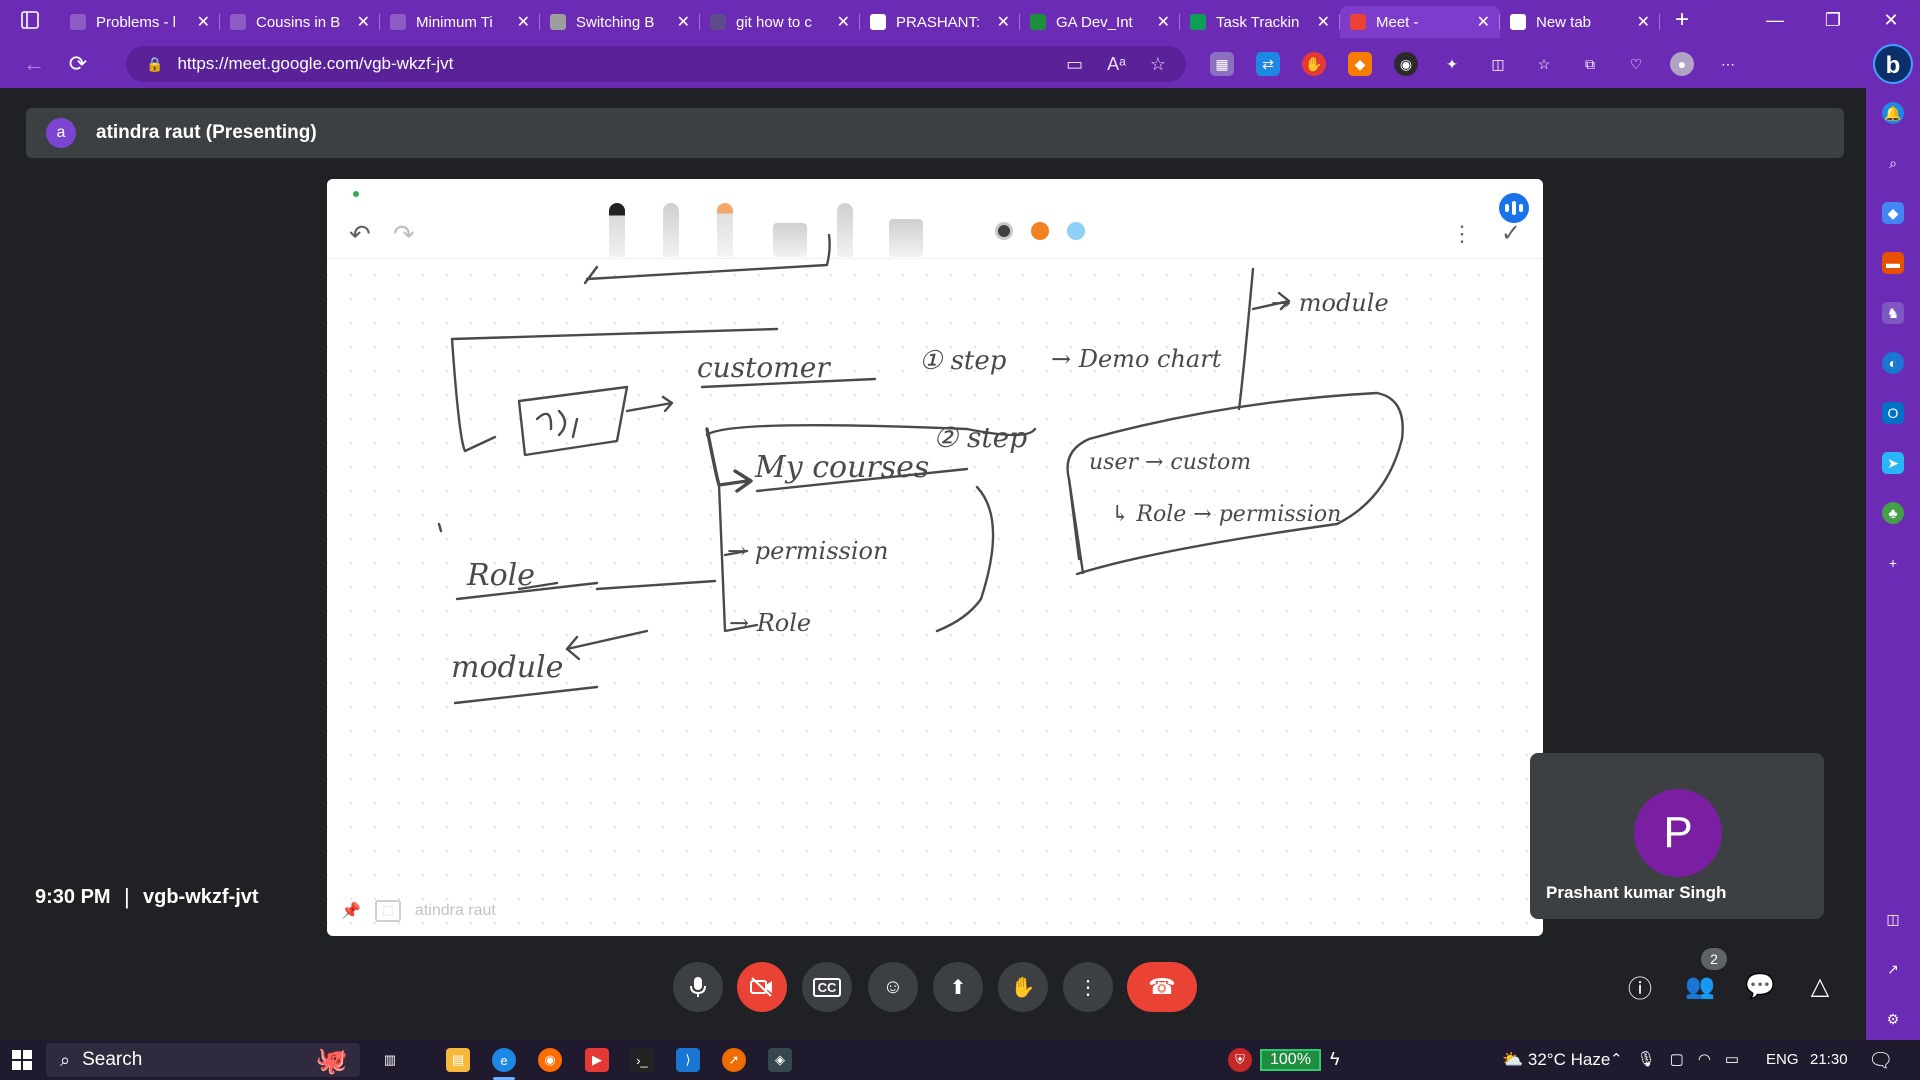 This screenshot has height=1080, width=1920. I want to click on edge-taskbar-icon: e, so click(504, 1060).